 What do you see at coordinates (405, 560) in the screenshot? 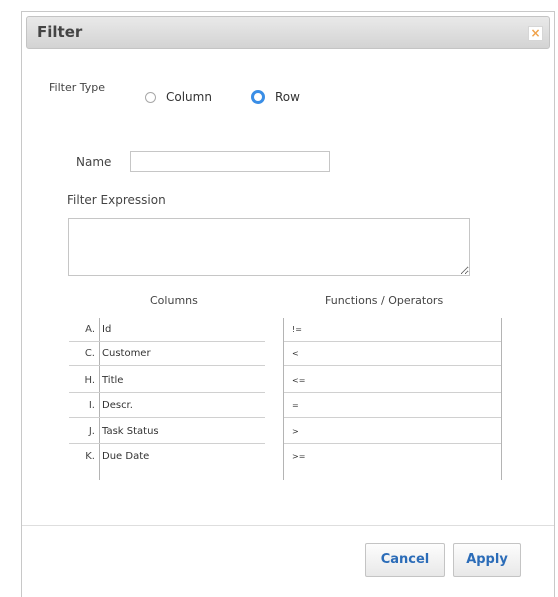
I see `cancel-button: Cancel` at bounding box center [405, 560].